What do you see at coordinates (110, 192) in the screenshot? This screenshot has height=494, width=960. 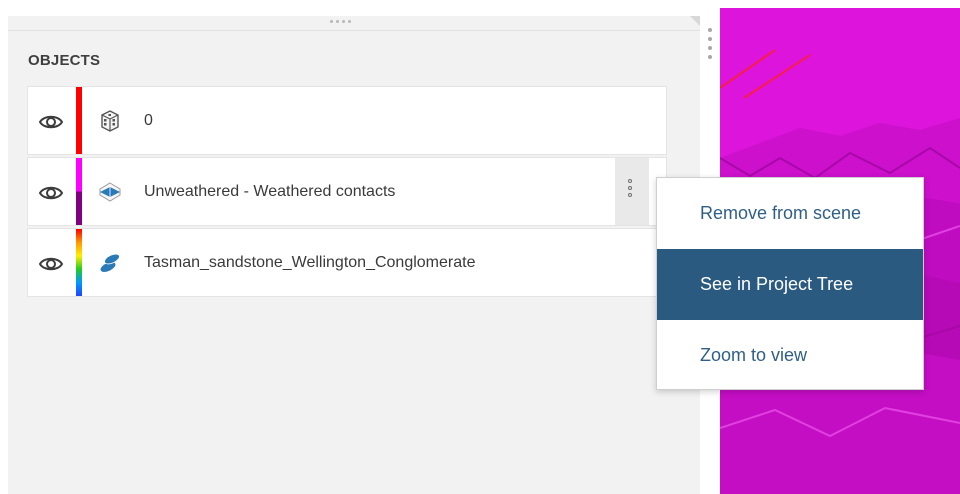 I see `surface-icon` at bounding box center [110, 192].